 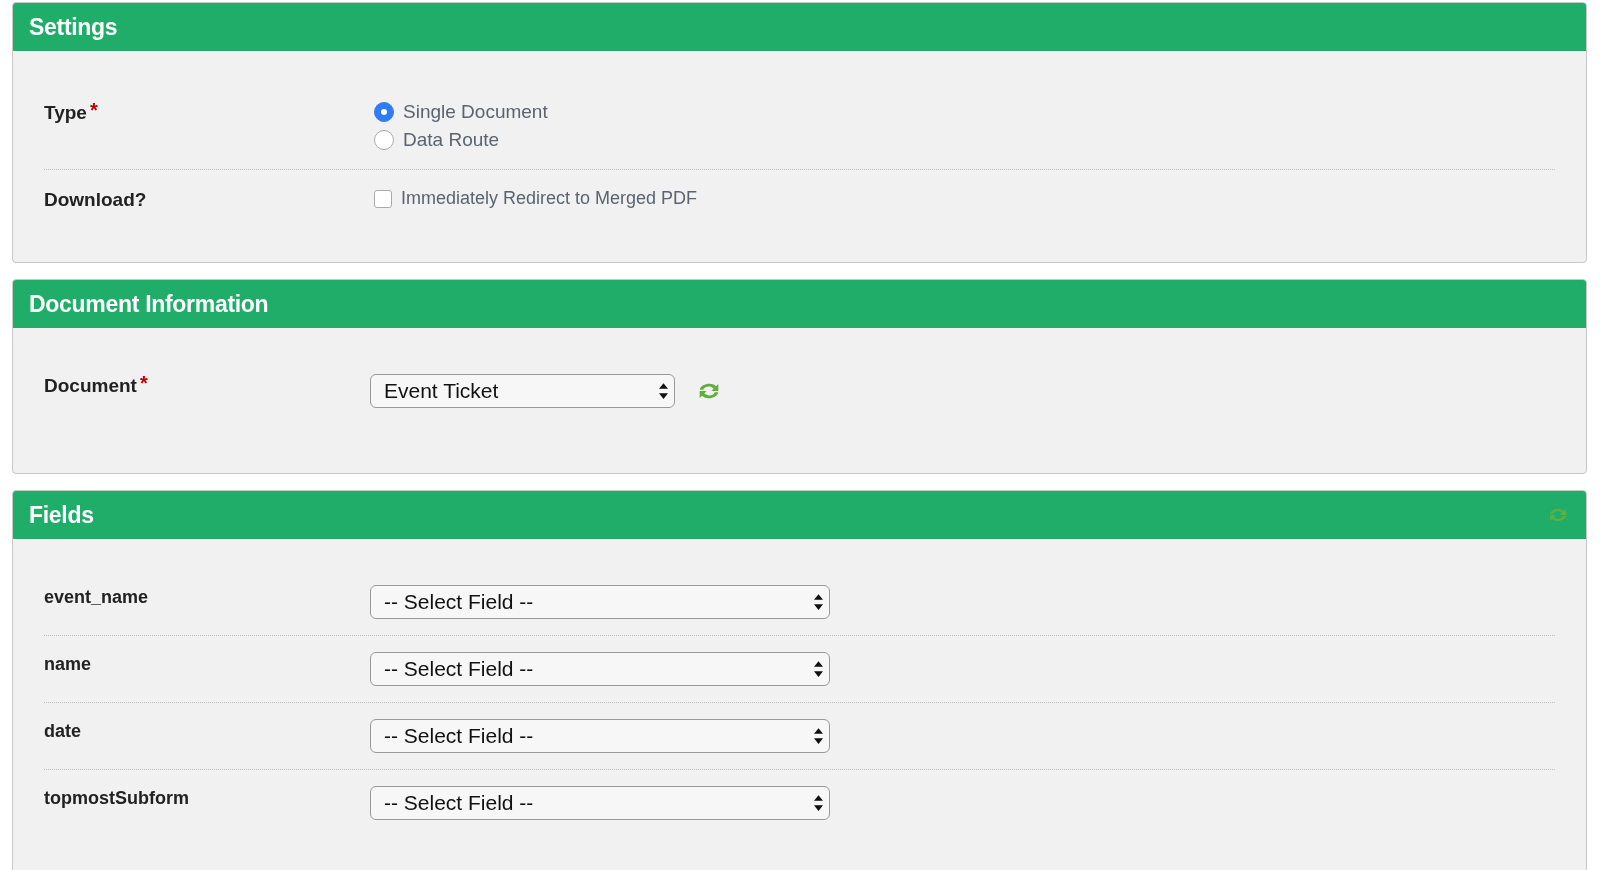 I want to click on field-label: date, so click(x=62, y=731).